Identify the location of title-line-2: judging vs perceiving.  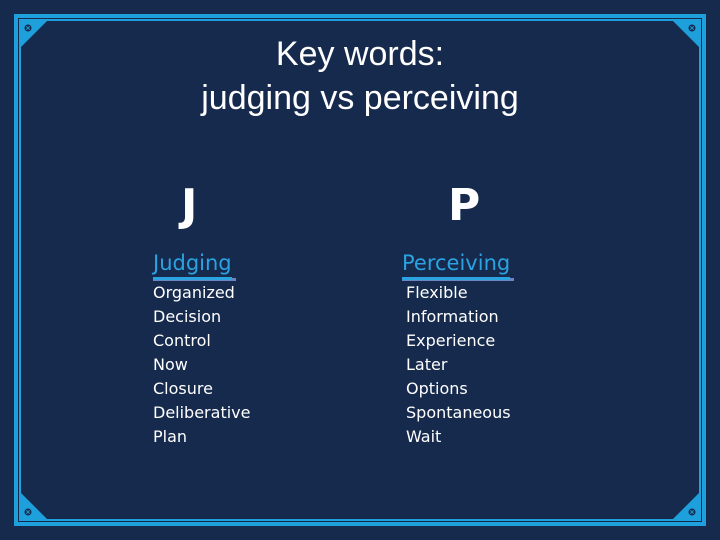
(360, 98).